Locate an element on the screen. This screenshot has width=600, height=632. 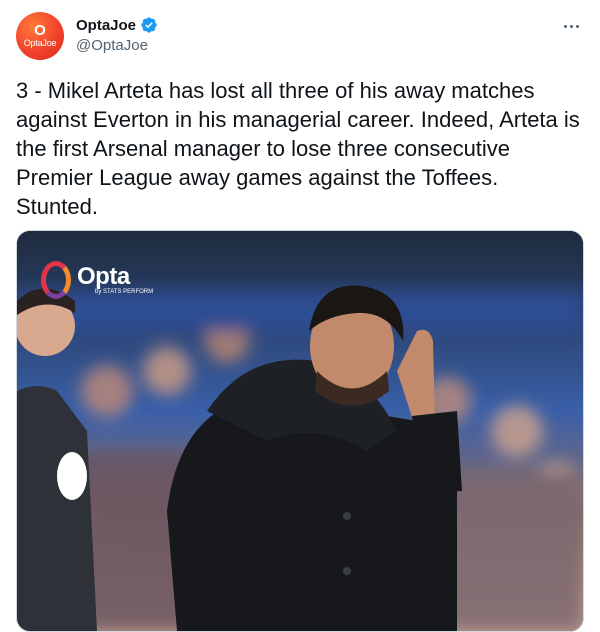
opta-logo-subtext: by STATS PERFORM is located at coordinates (124, 291).